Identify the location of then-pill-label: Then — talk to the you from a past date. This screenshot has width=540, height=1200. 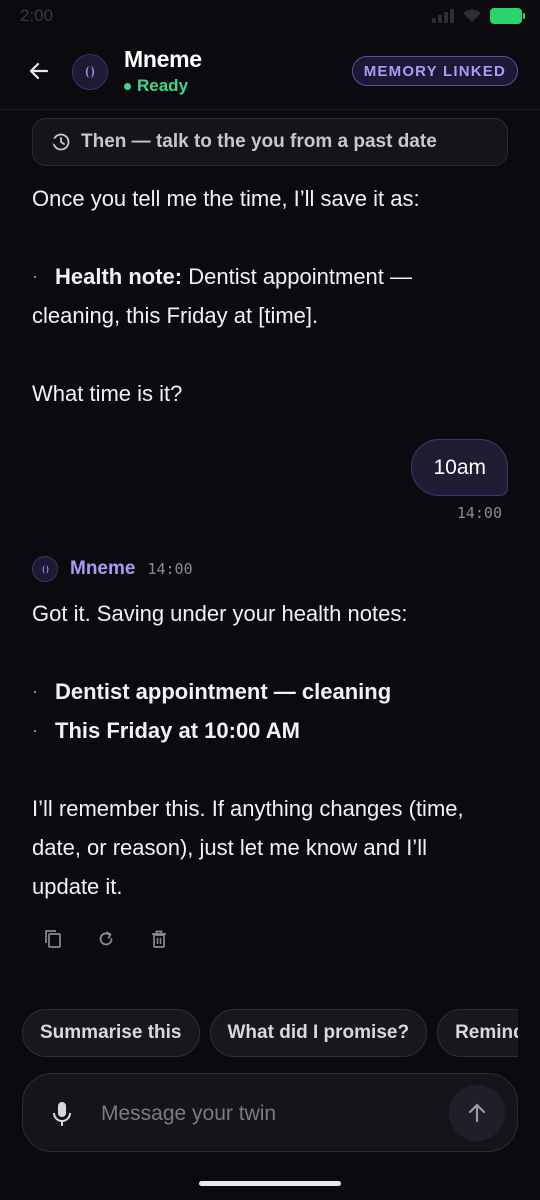
(259, 141).